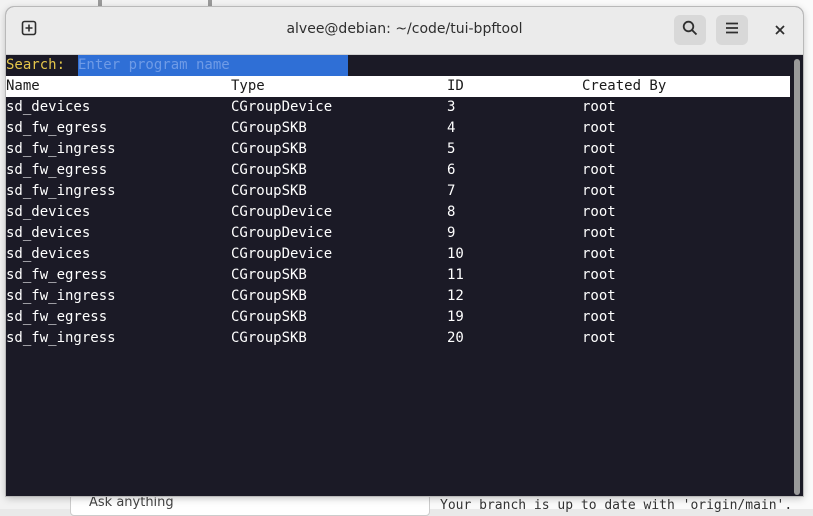 The width and height of the screenshot is (813, 516). I want to click on scrollbar, so click(797, 277).